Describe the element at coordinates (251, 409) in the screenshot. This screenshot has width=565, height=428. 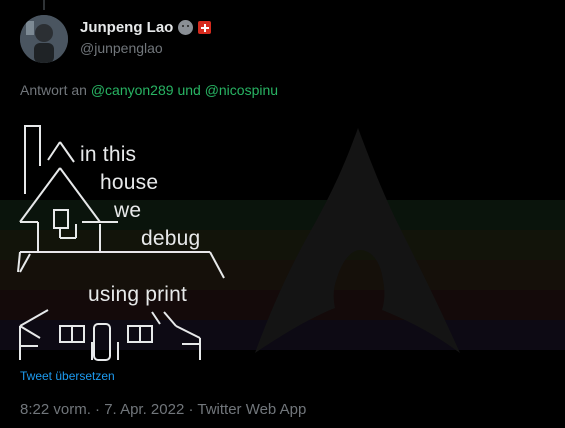
I see `tweet-source: Twitter Web App` at that location.